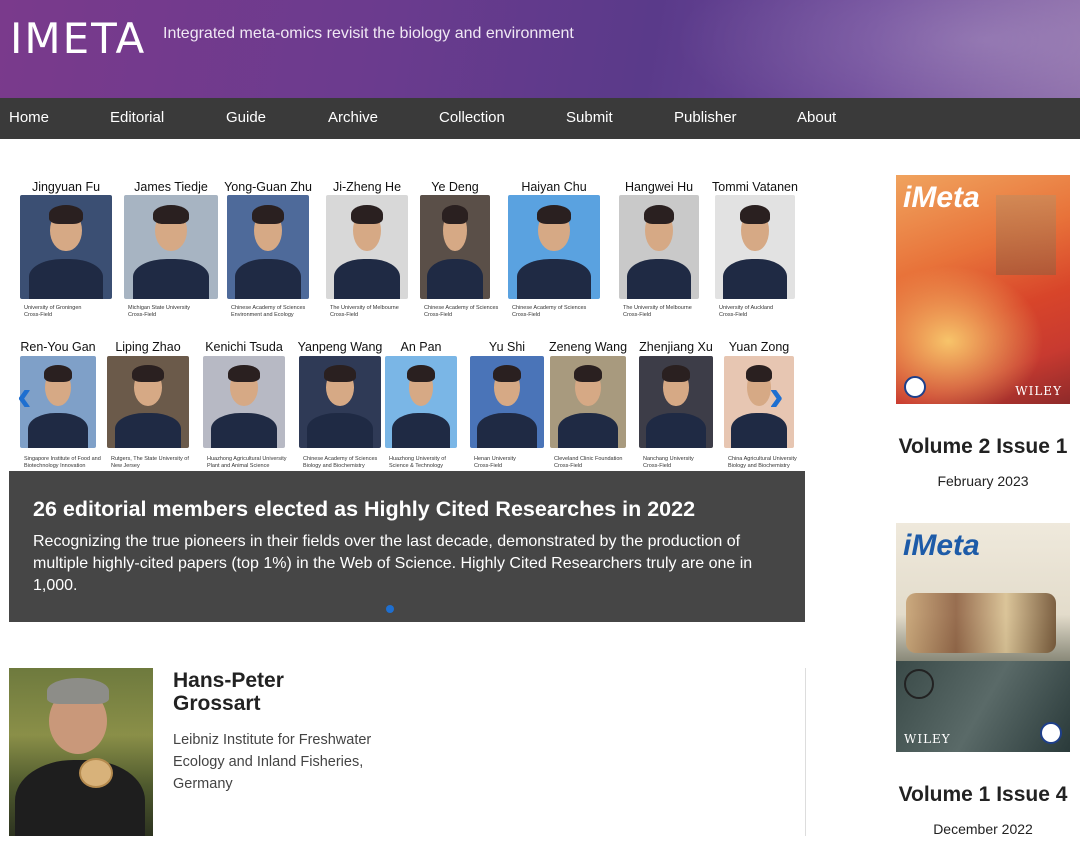 The height and width of the screenshot is (852, 1080). Describe the element at coordinates (705, 117) in the screenshot. I see `nav-publisher: Publisher` at that location.